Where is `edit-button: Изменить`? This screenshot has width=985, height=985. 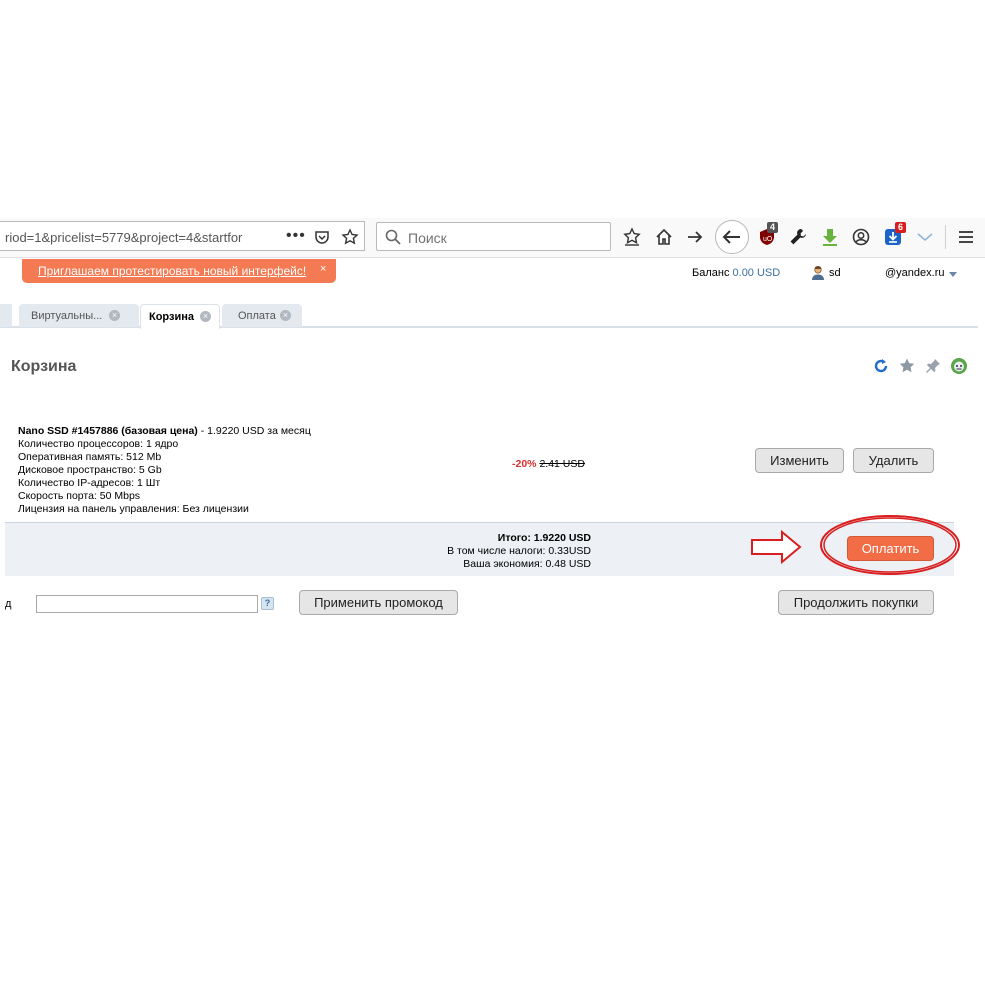 edit-button: Изменить is located at coordinates (799, 460).